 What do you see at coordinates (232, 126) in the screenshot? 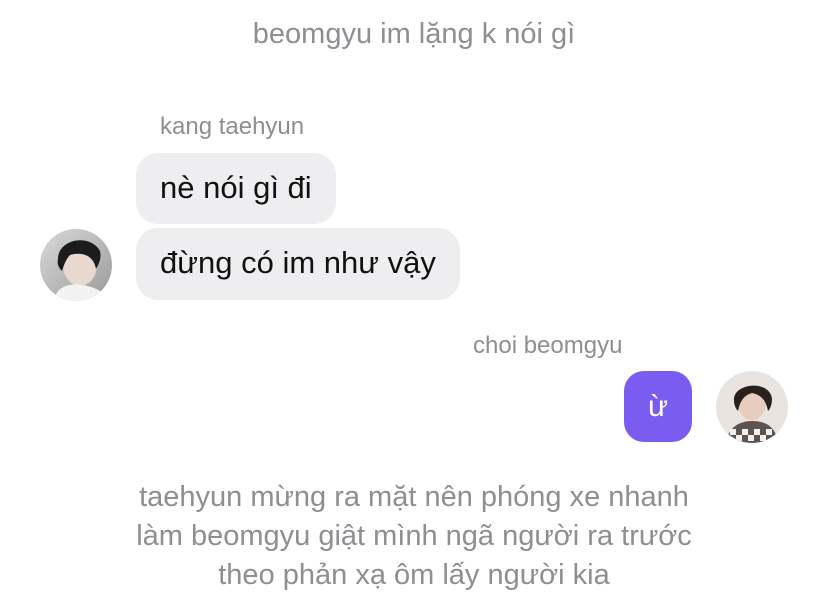
I see `sender-name-taehyun: kang taehyun` at bounding box center [232, 126].